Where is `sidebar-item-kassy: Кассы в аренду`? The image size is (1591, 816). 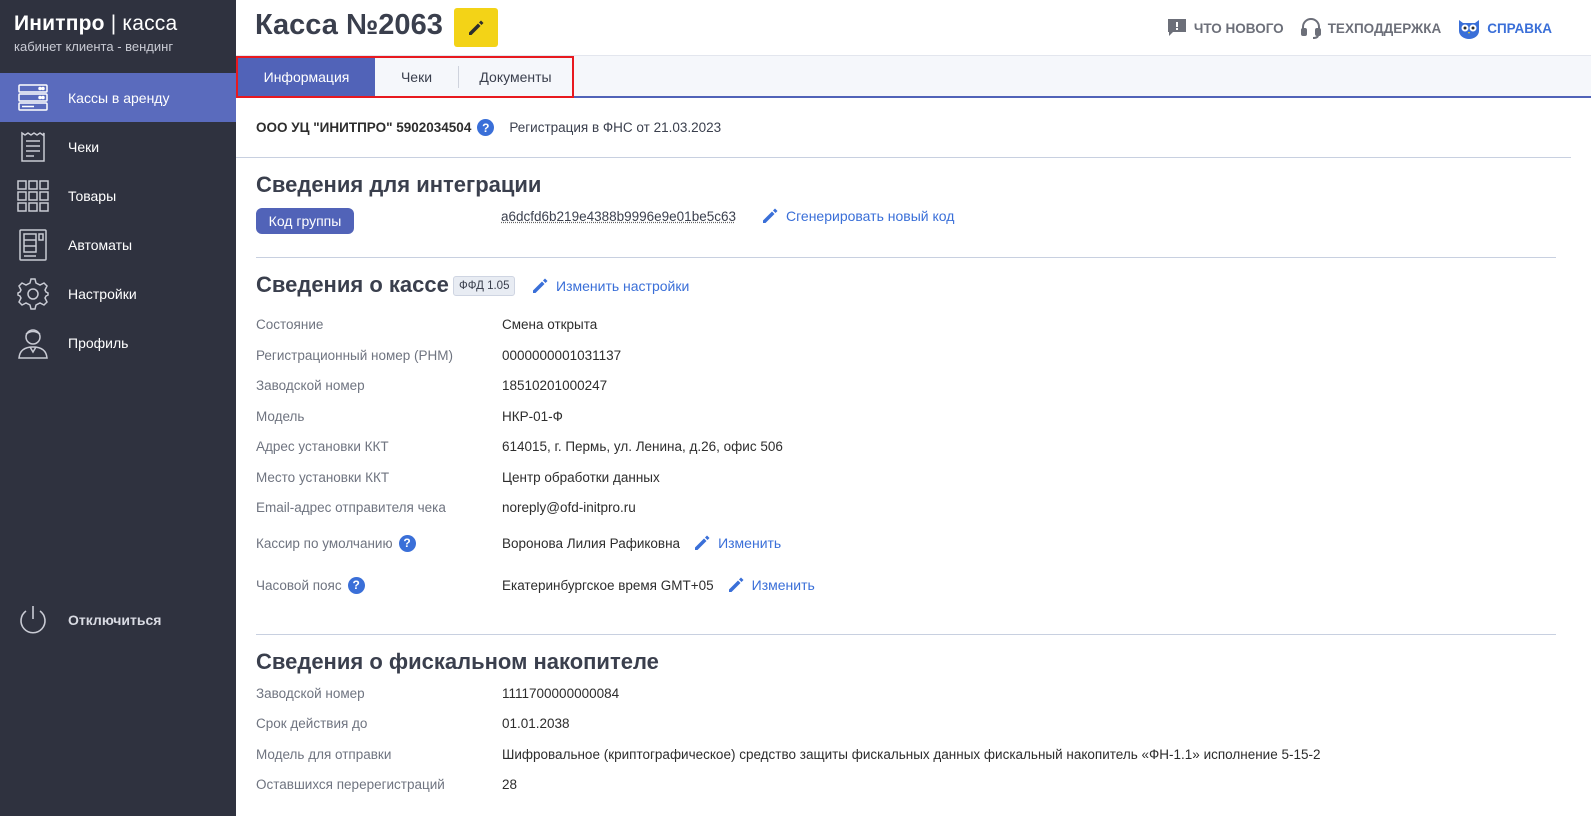
sidebar-item-kassy: Кассы в аренду is located at coordinates (118, 97).